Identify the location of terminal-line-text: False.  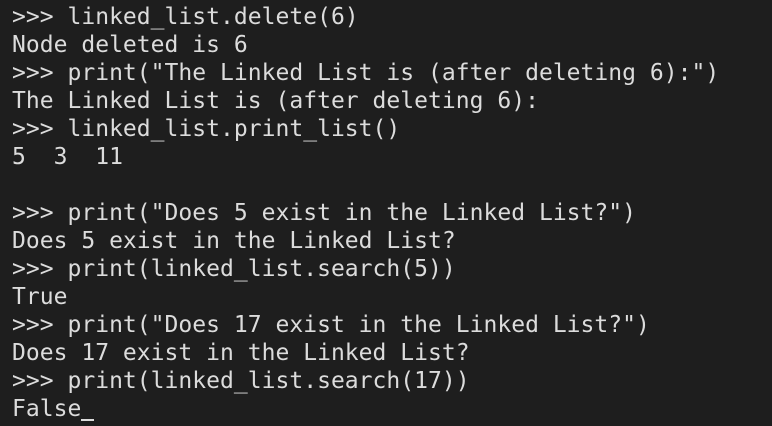
(47, 409).